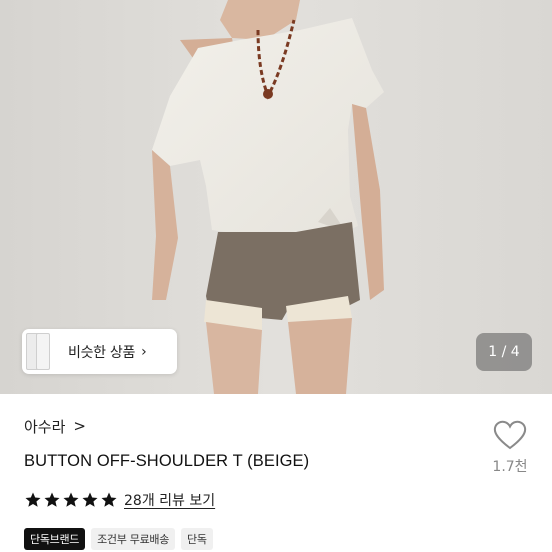  I want to click on rating-row: 28개 리뷰 보기, so click(119, 500).